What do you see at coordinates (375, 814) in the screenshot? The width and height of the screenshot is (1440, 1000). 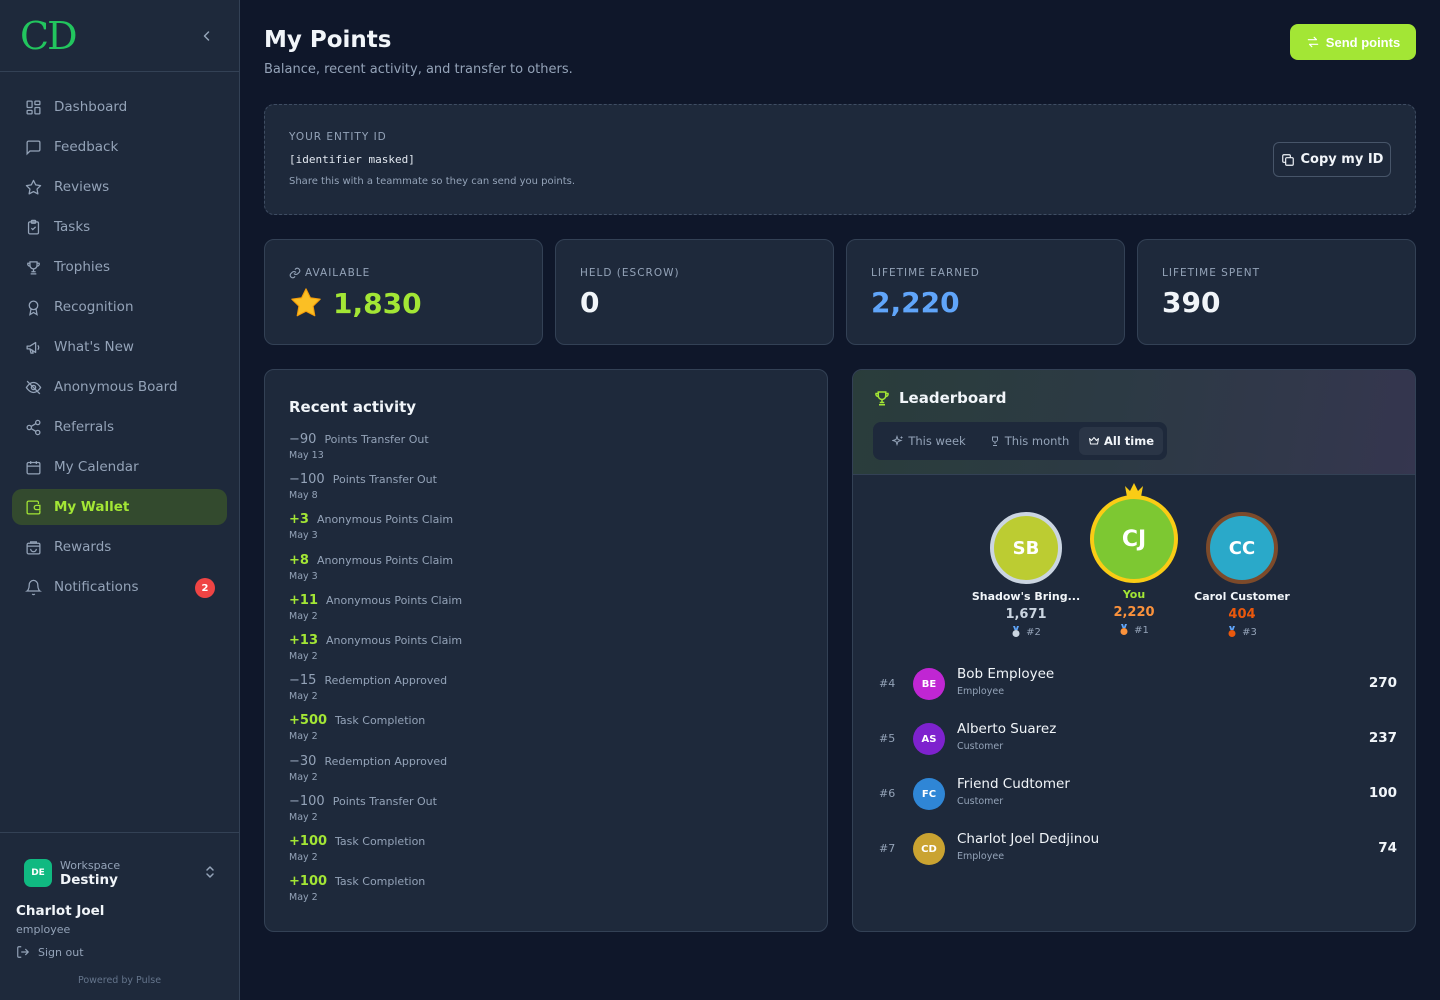 I see `activity-item: −100 Points Transfer Out May 2` at bounding box center [375, 814].